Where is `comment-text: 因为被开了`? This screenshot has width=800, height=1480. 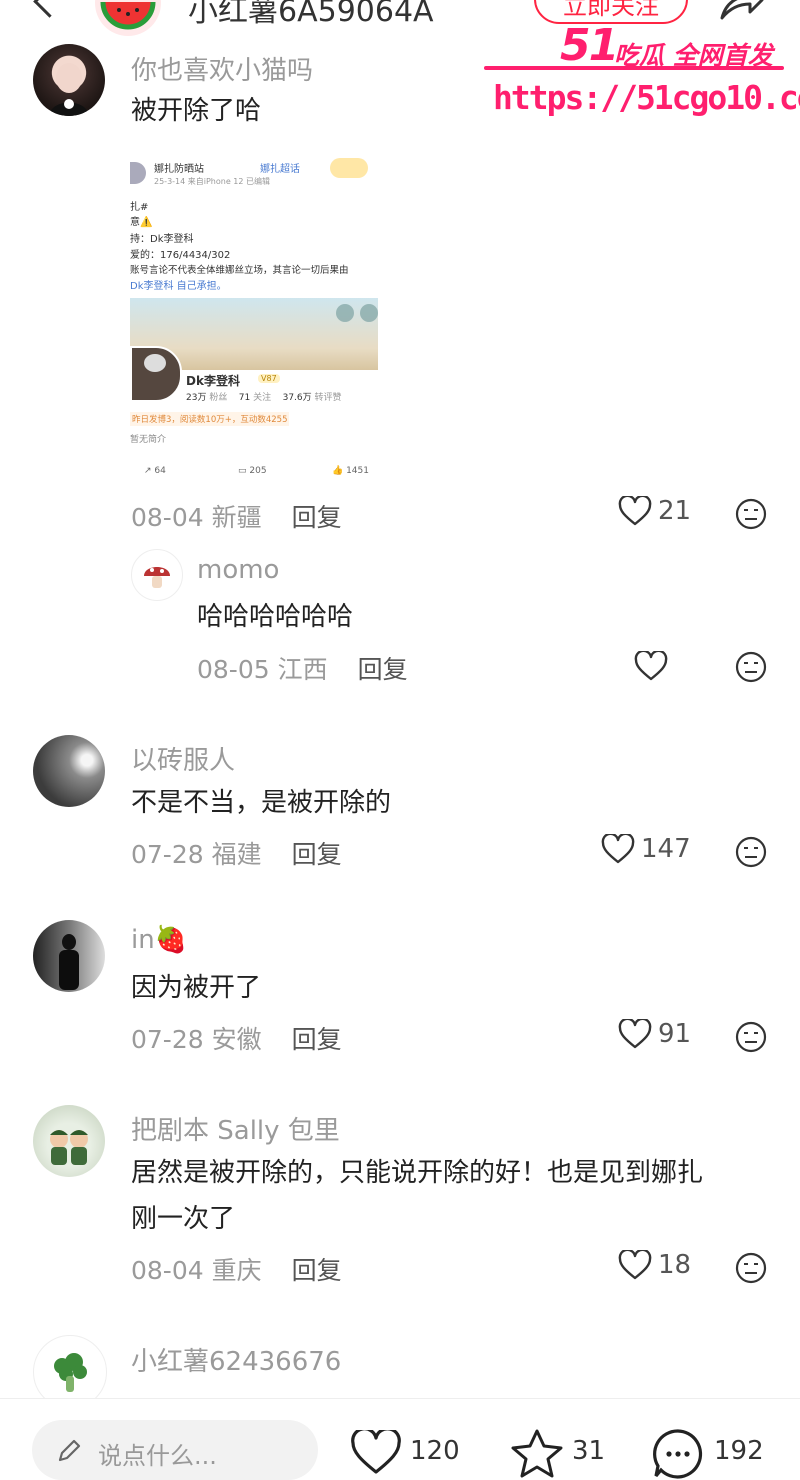 comment-text: 因为被开了 is located at coordinates (196, 988).